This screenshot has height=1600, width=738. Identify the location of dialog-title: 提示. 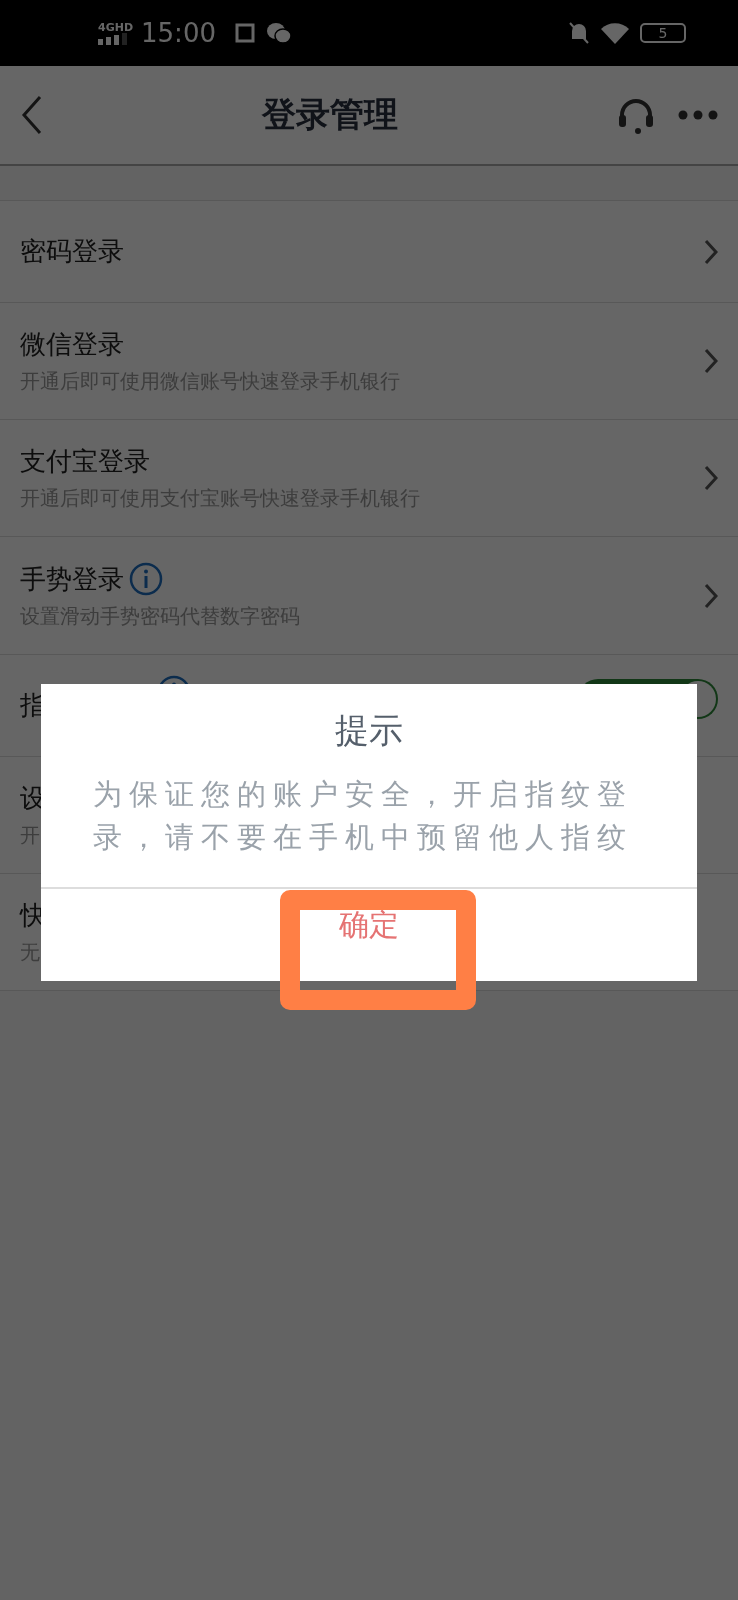
(369, 730).